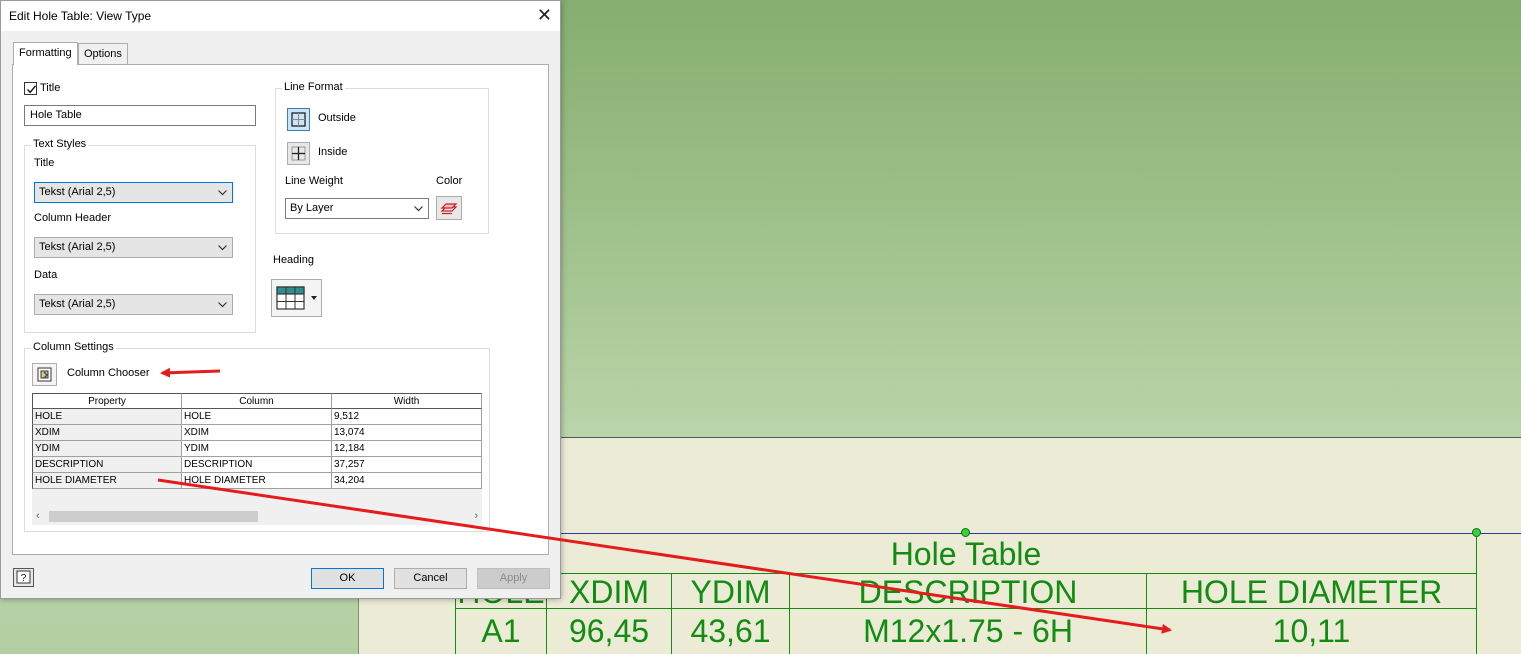  I want to click on help-icon: ?, so click(23, 577).